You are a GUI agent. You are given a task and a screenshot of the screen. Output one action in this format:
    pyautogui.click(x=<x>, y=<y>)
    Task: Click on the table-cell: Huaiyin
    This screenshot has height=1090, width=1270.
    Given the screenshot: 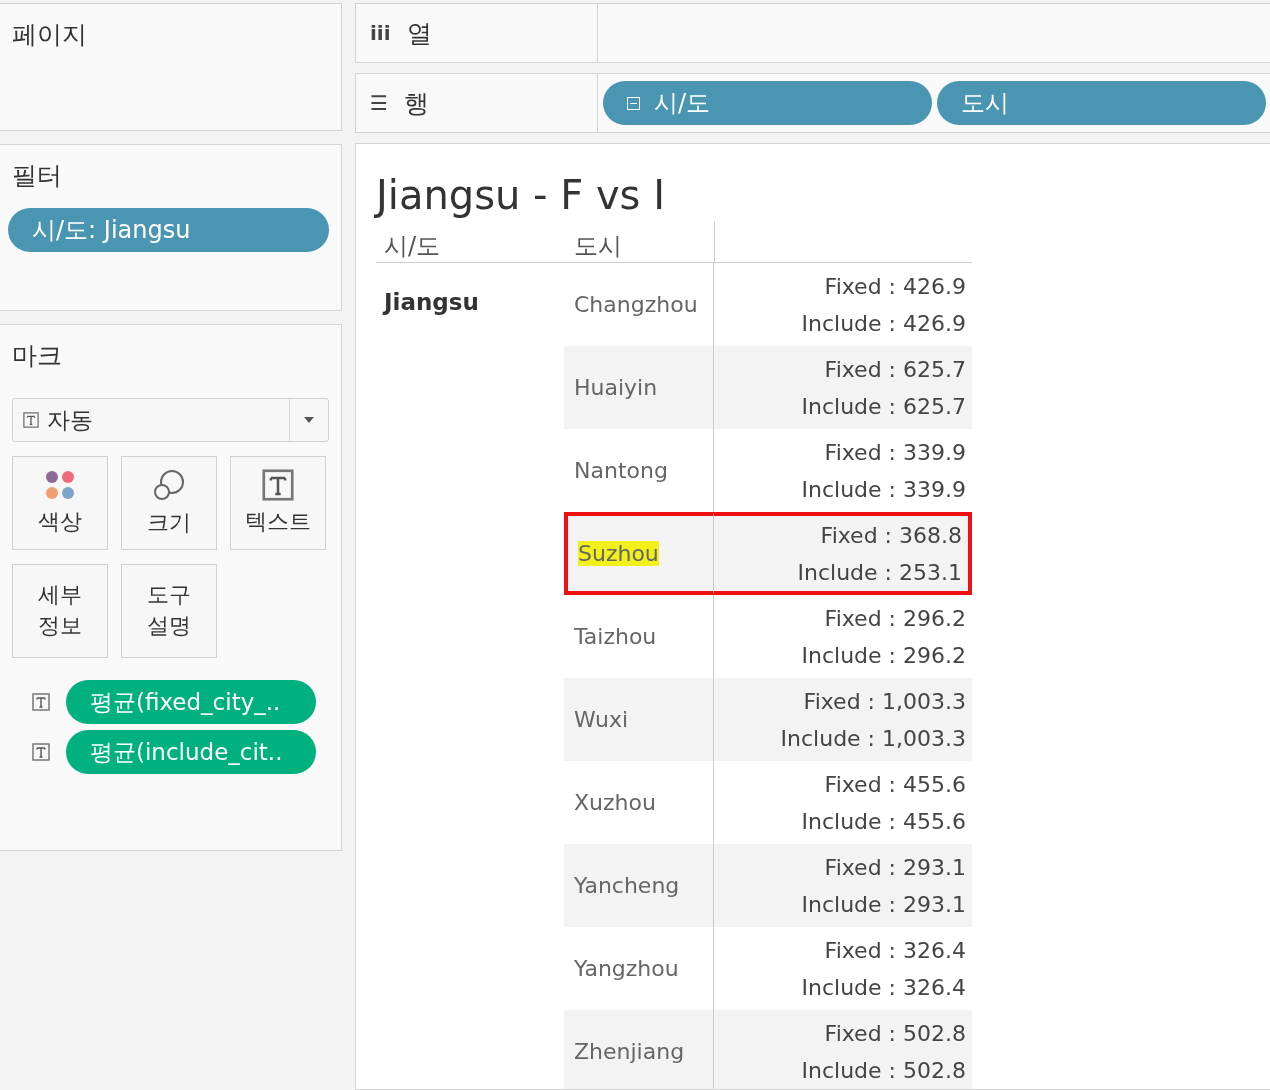 What is the action you would take?
    pyautogui.click(x=639, y=387)
    